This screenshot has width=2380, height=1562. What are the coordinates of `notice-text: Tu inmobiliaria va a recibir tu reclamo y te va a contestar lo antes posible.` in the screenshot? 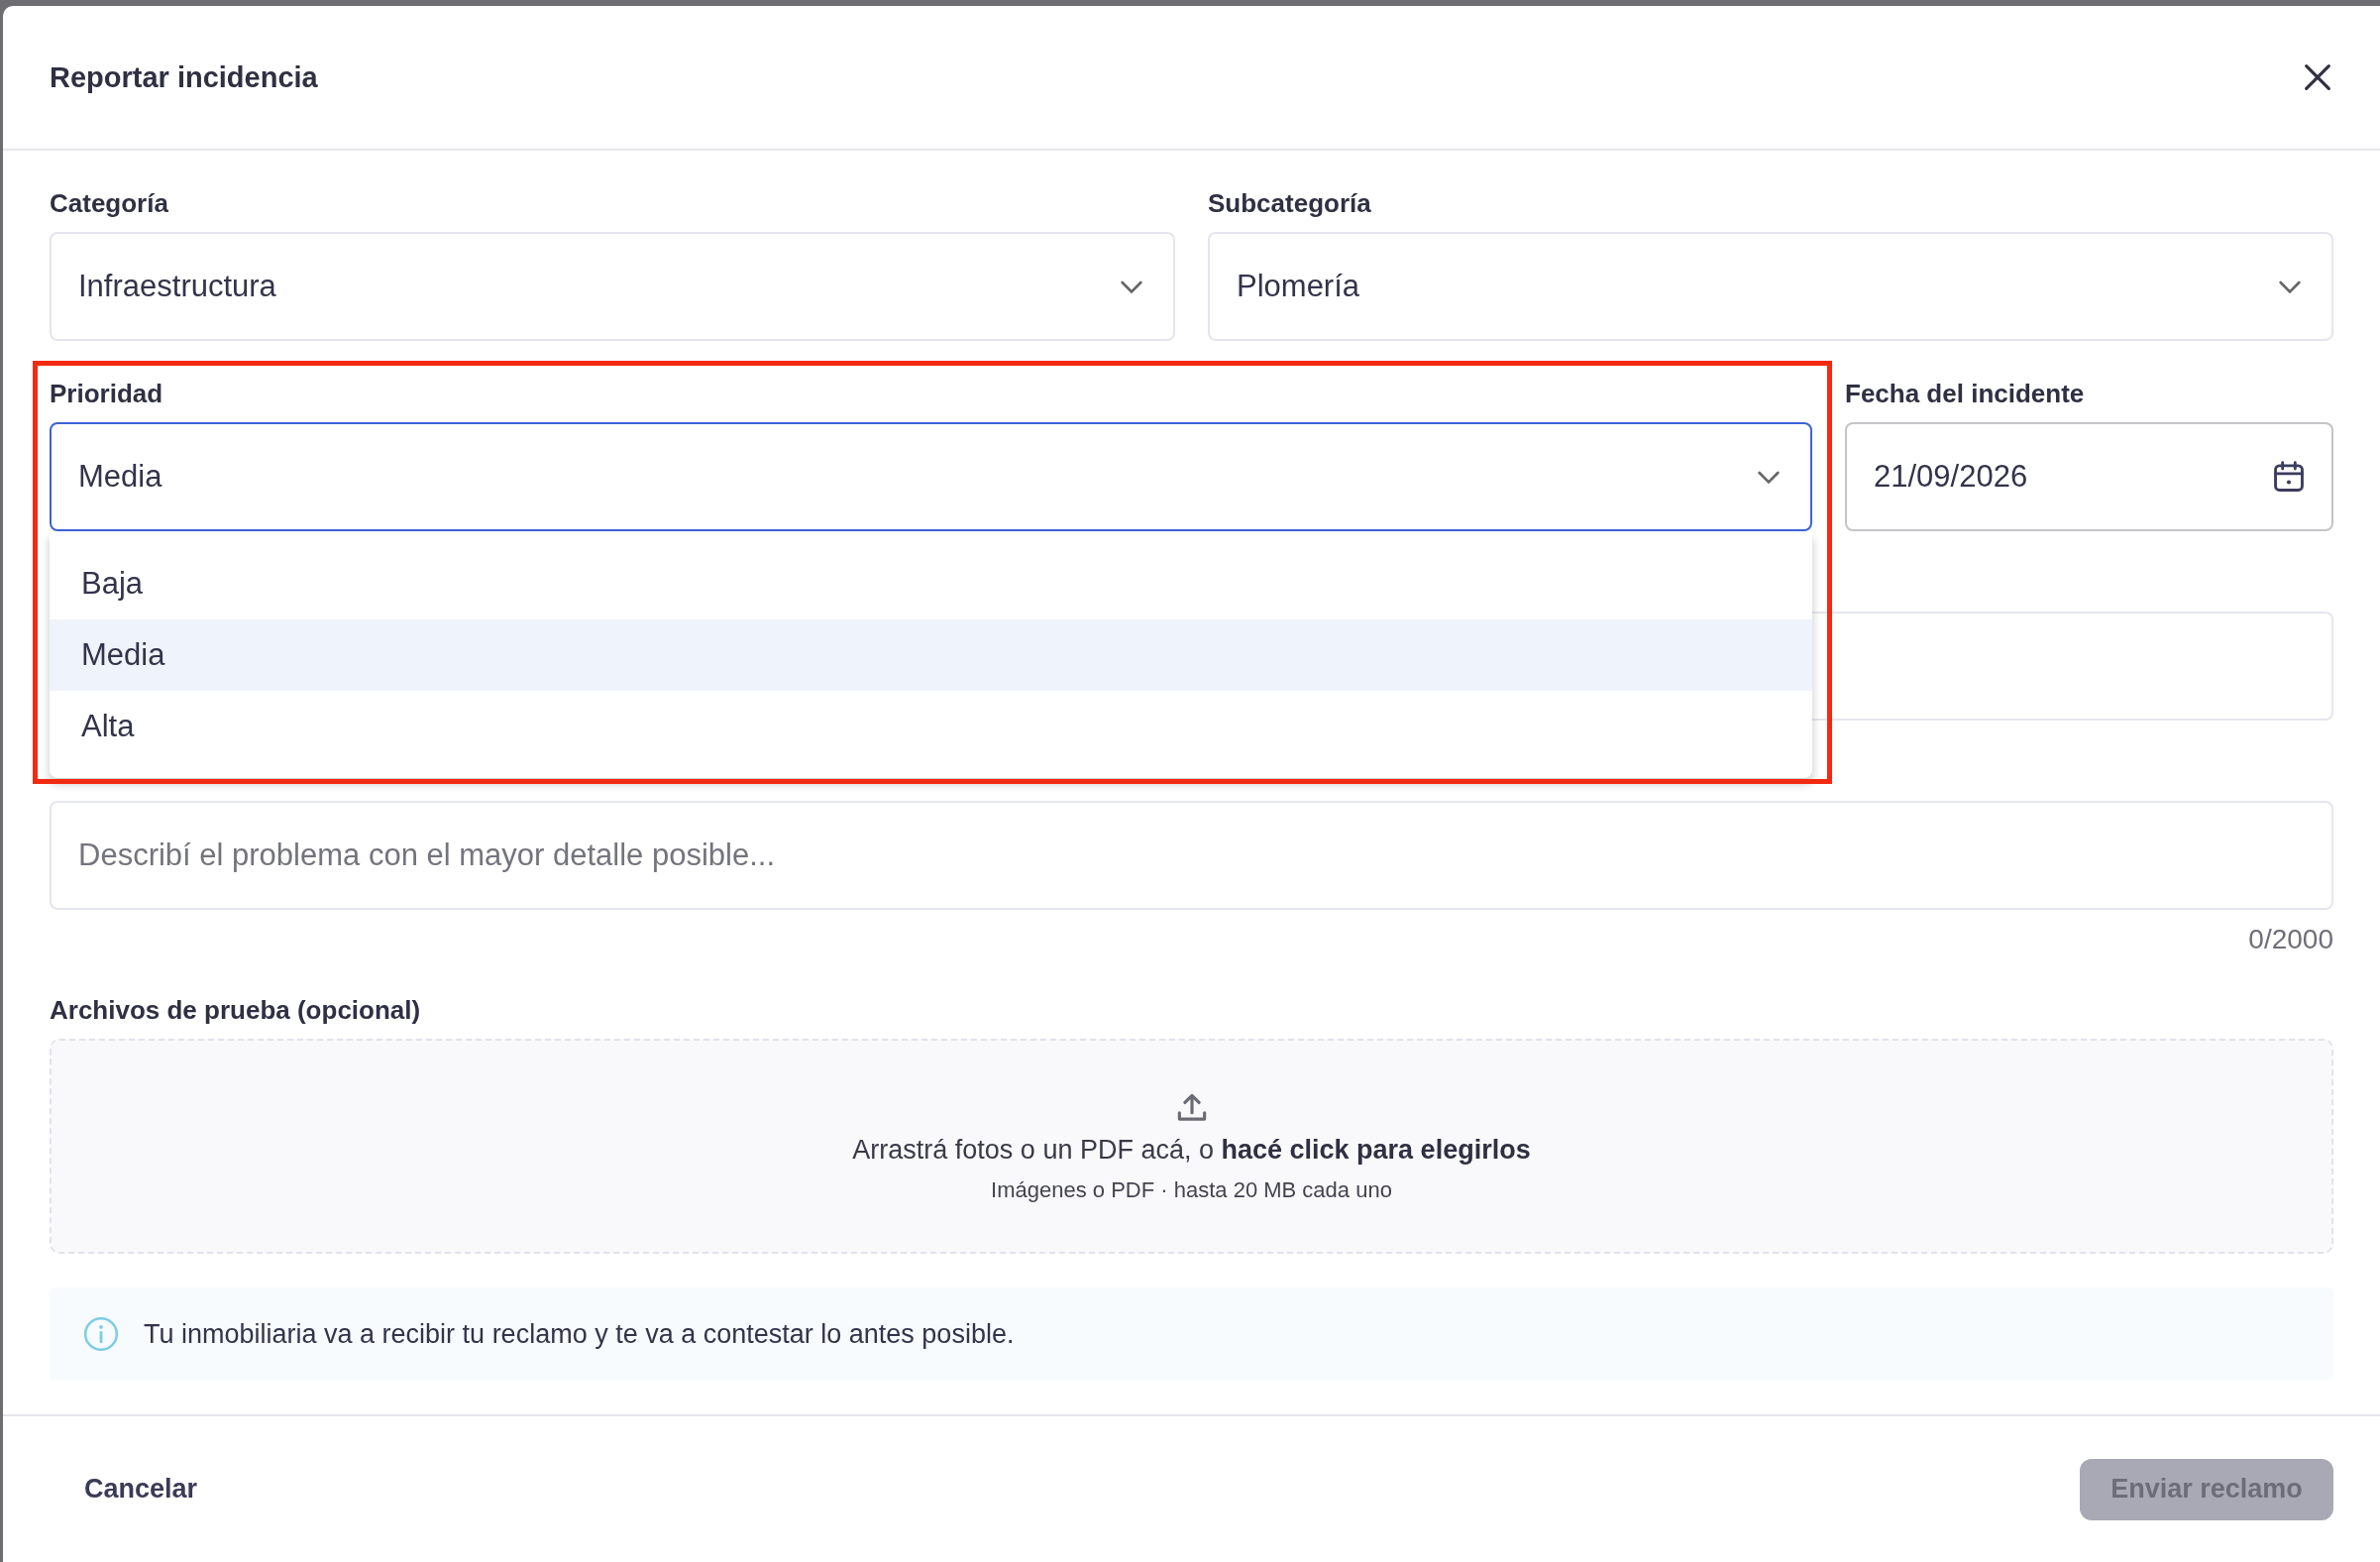 It's located at (579, 1334).